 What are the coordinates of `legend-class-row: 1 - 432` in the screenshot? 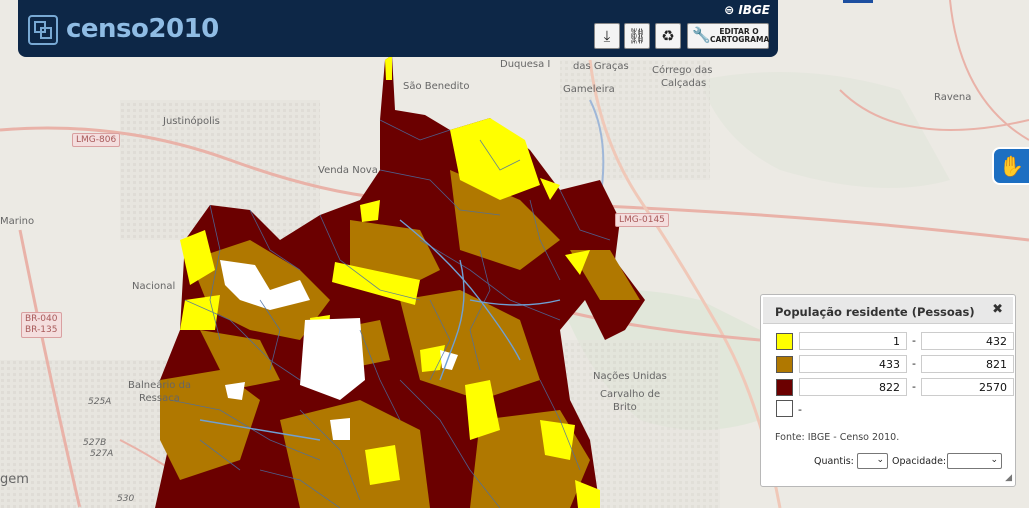 It's located at (895, 341).